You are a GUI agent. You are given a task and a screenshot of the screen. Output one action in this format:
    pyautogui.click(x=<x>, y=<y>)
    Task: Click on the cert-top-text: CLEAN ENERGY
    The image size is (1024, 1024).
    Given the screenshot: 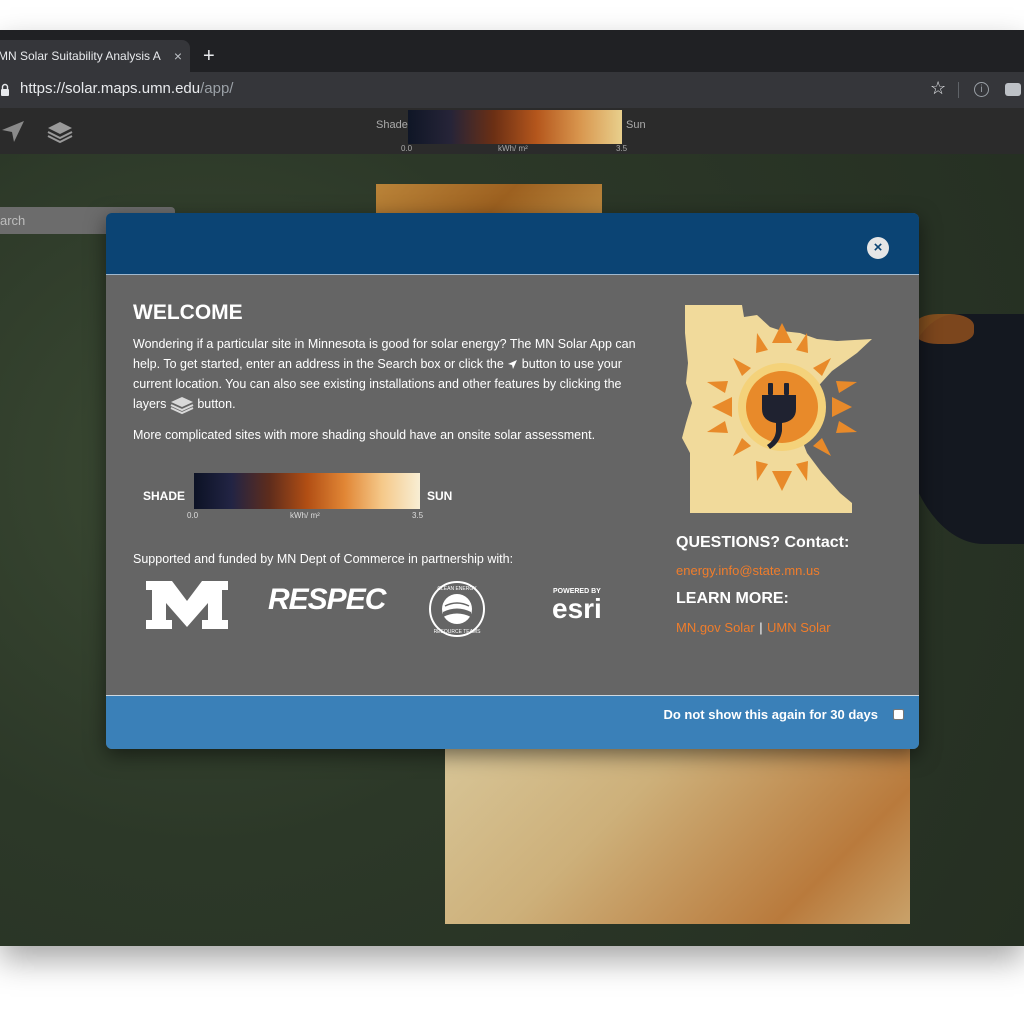 What is the action you would take?
    pyautogui.click(x=457, y=589)
    